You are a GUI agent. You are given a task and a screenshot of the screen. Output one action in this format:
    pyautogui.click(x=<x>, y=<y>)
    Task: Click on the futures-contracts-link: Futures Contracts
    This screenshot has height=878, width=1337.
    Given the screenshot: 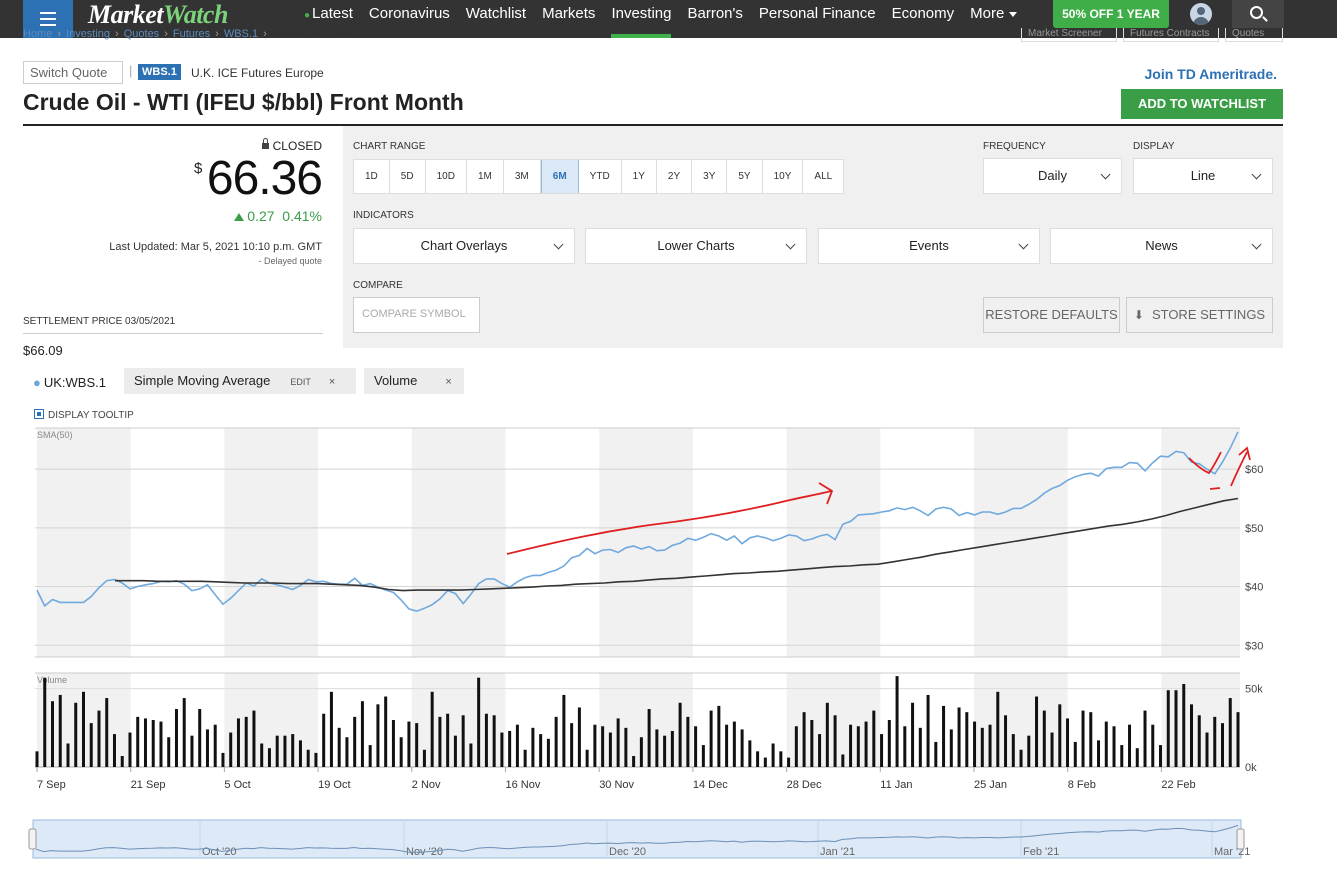 What is the action you would take?
    pyautogui.click(x=1171, y=35)
    